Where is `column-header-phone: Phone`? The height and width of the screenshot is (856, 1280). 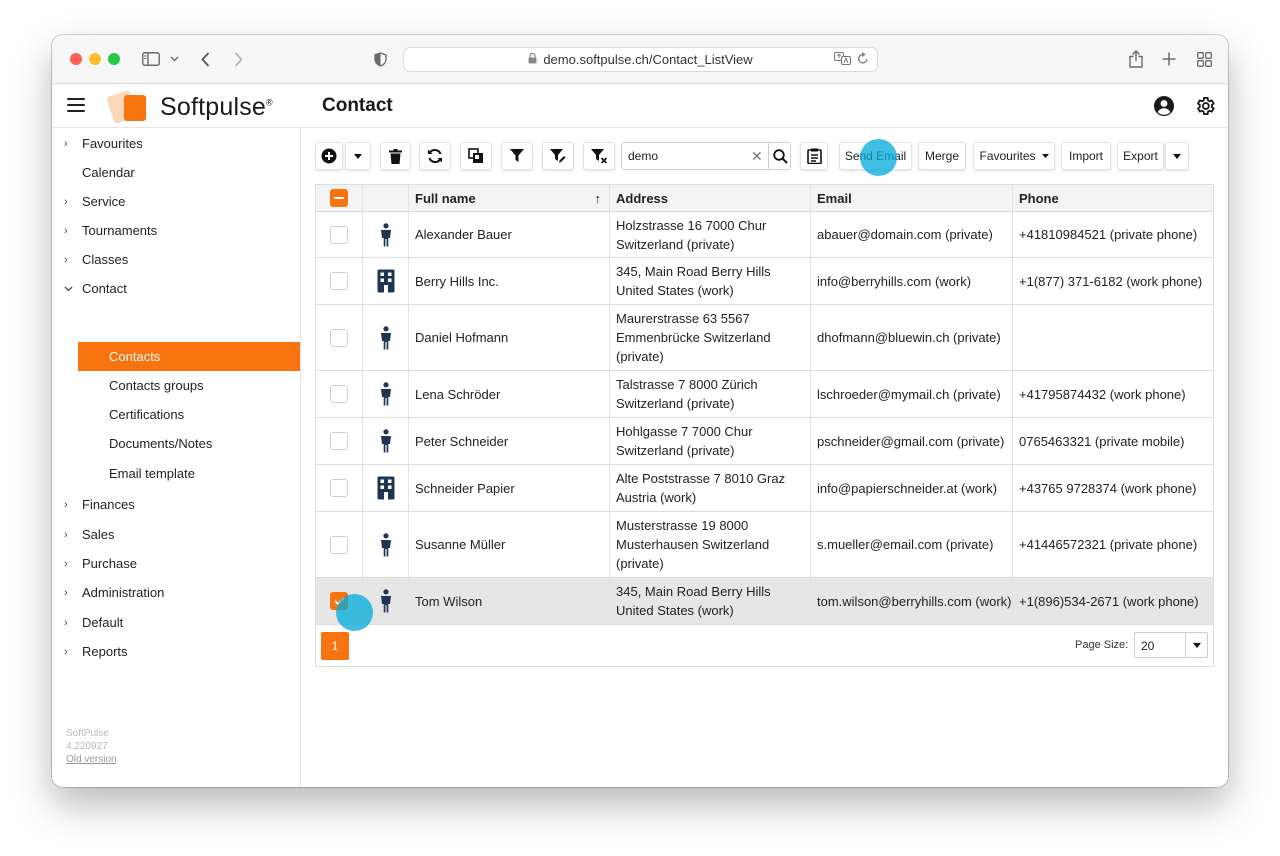
column-header-phone: Phone is located at coordinates (1113, 198).